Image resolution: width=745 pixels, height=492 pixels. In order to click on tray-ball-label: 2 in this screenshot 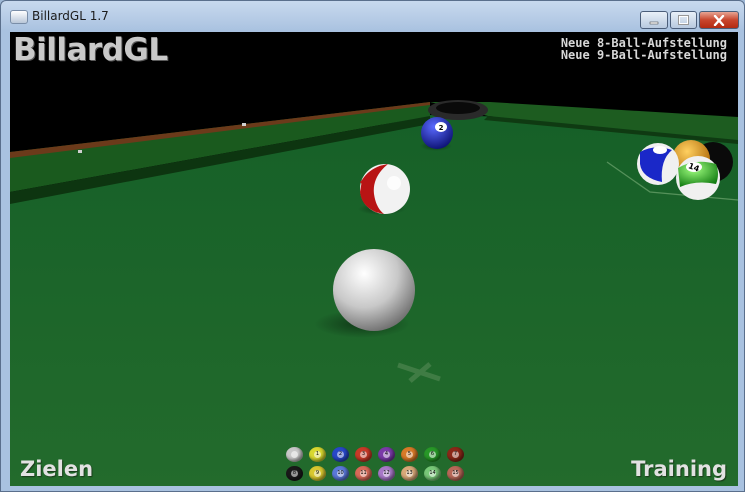, I will do `click(340, 454)`.